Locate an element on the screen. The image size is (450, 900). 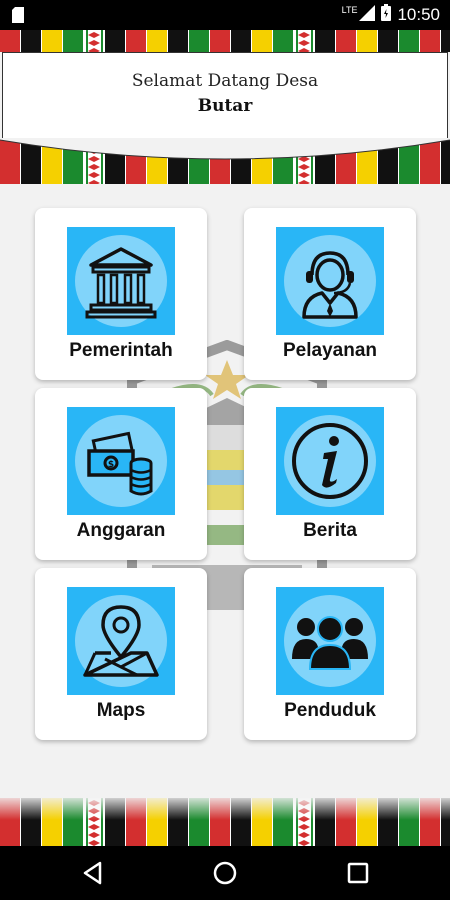
government-building-icon is located at coordinates (121, 281).